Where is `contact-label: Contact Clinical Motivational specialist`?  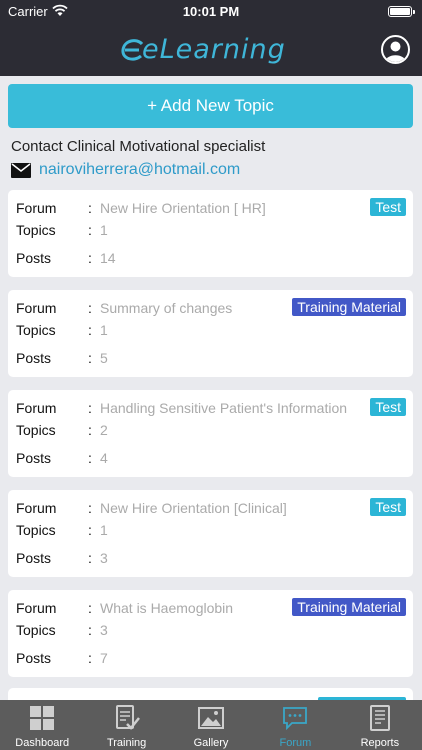 contact-label: Contact Clinical Motivational specialist is located at coordinates (138, 146).